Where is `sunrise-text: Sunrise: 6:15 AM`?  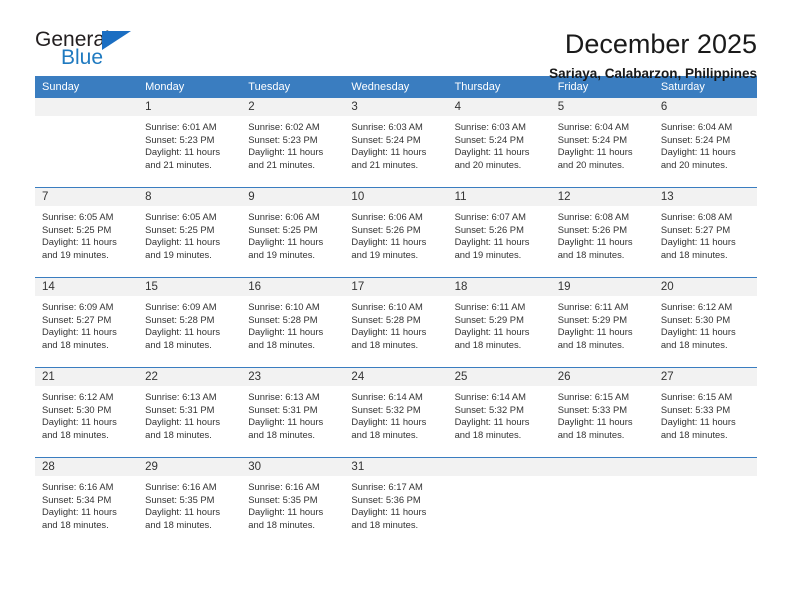 sunrise-text: Sunrise: 6:15 AM is located at coordinates (593, 396).